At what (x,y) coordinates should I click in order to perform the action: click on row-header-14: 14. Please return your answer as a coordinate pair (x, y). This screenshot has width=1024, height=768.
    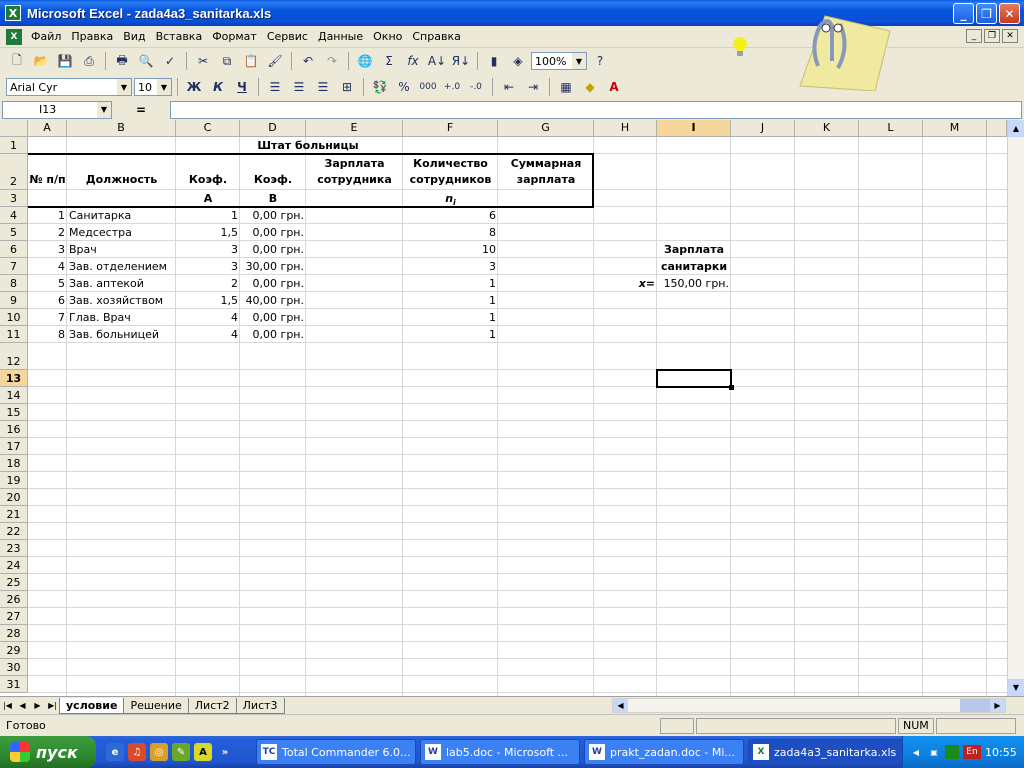
    Looking at the image, I should click on (14, 395).